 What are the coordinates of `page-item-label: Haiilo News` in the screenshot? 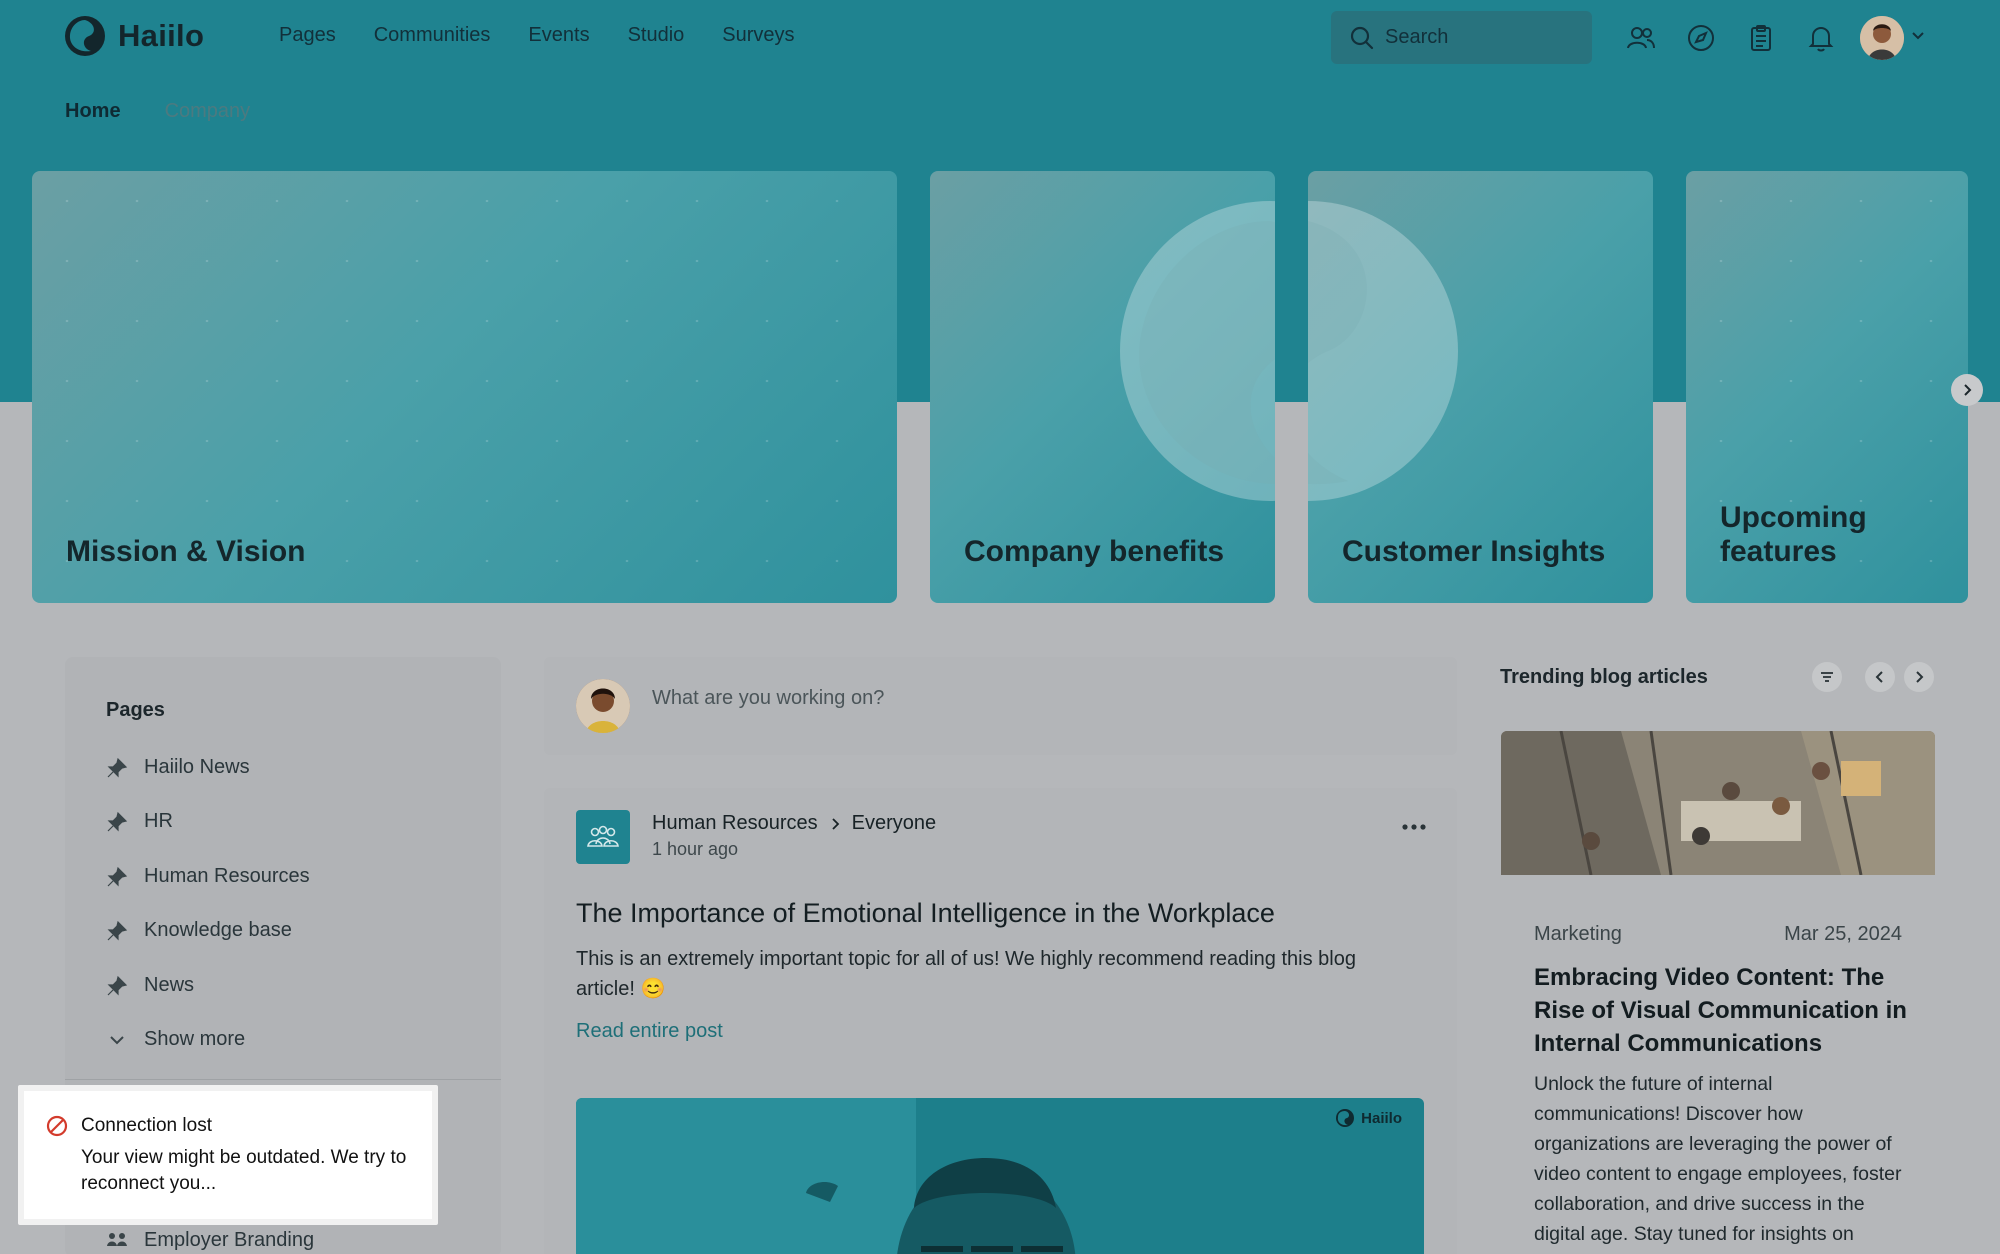 It's located at (197, 767).